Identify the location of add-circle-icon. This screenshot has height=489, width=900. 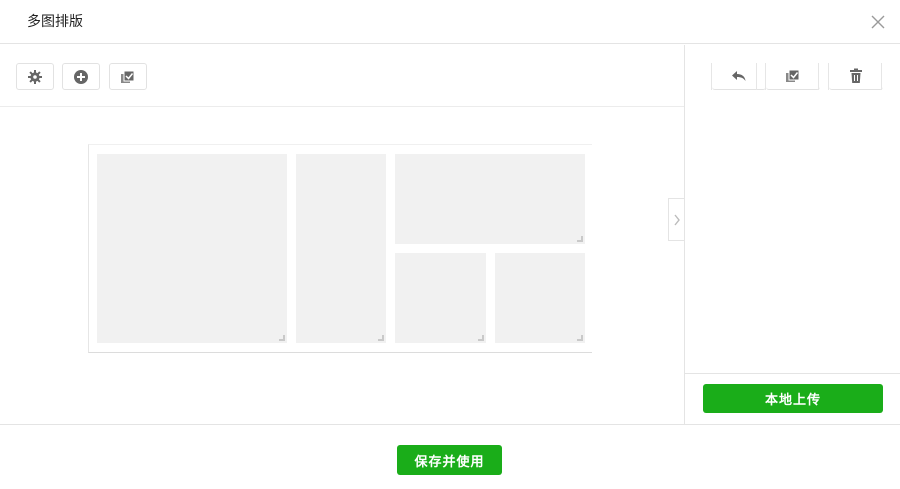
(81, 77).